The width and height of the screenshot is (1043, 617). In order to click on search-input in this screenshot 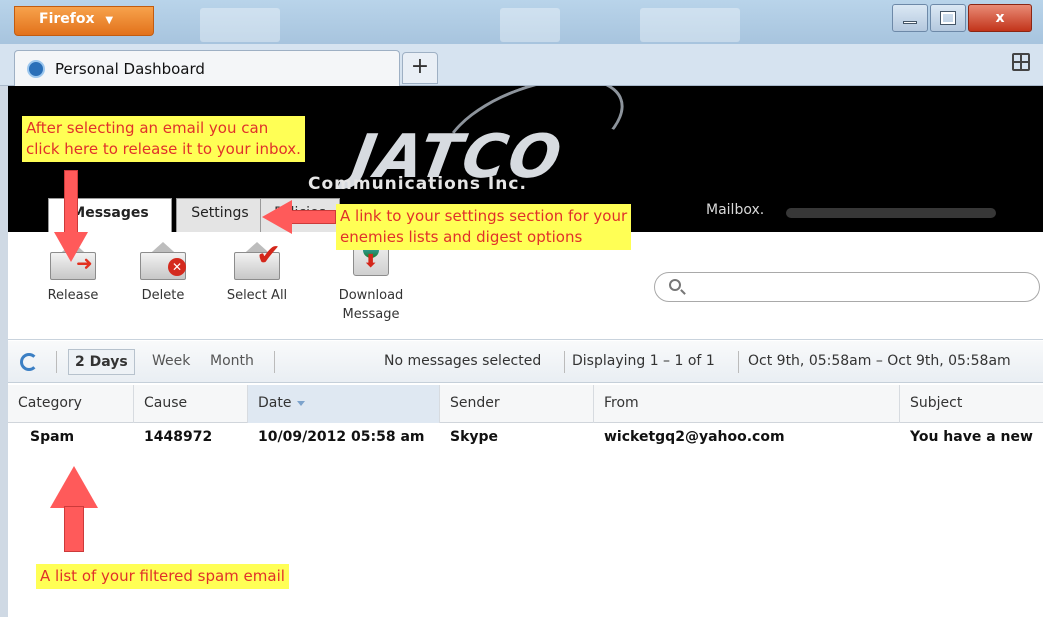, I will do `click(847, 287)`.